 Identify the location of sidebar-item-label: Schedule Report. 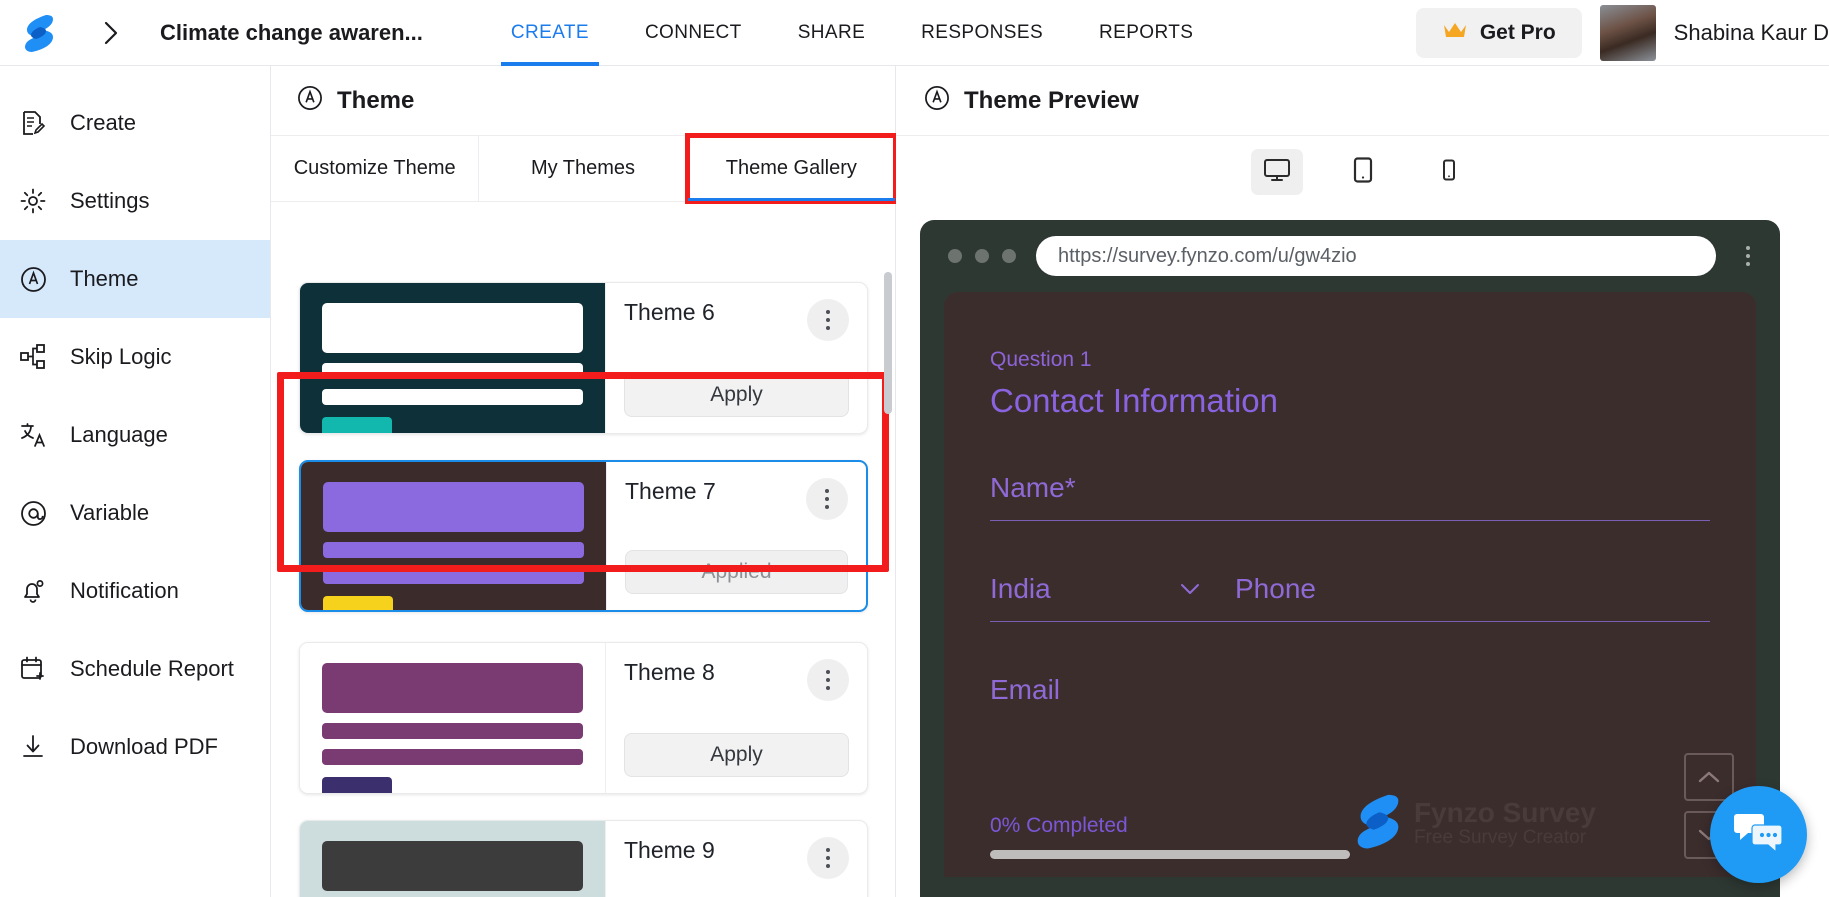
(152, 668).